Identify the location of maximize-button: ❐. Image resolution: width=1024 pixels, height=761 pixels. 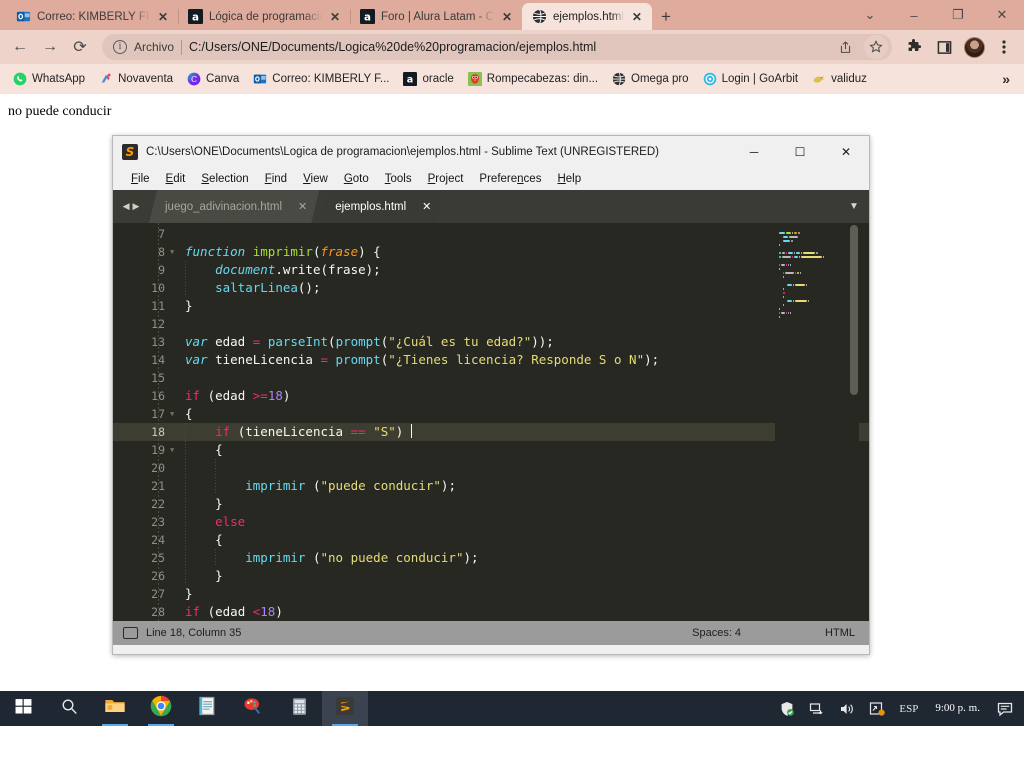
(958, 15).